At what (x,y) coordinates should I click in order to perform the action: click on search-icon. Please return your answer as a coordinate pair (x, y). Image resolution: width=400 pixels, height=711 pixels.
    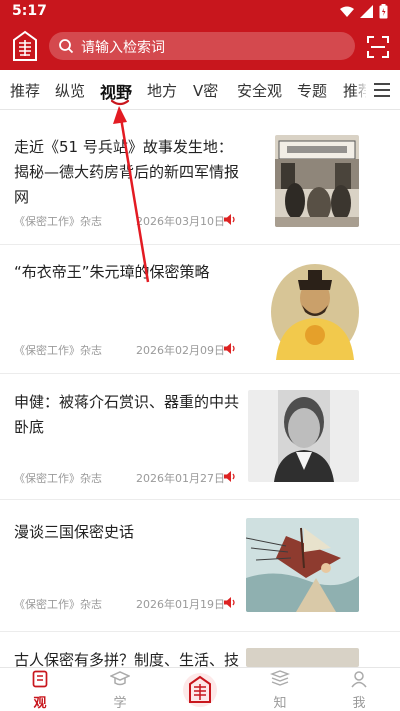
    Looking at the image, I should click on (66, 46).